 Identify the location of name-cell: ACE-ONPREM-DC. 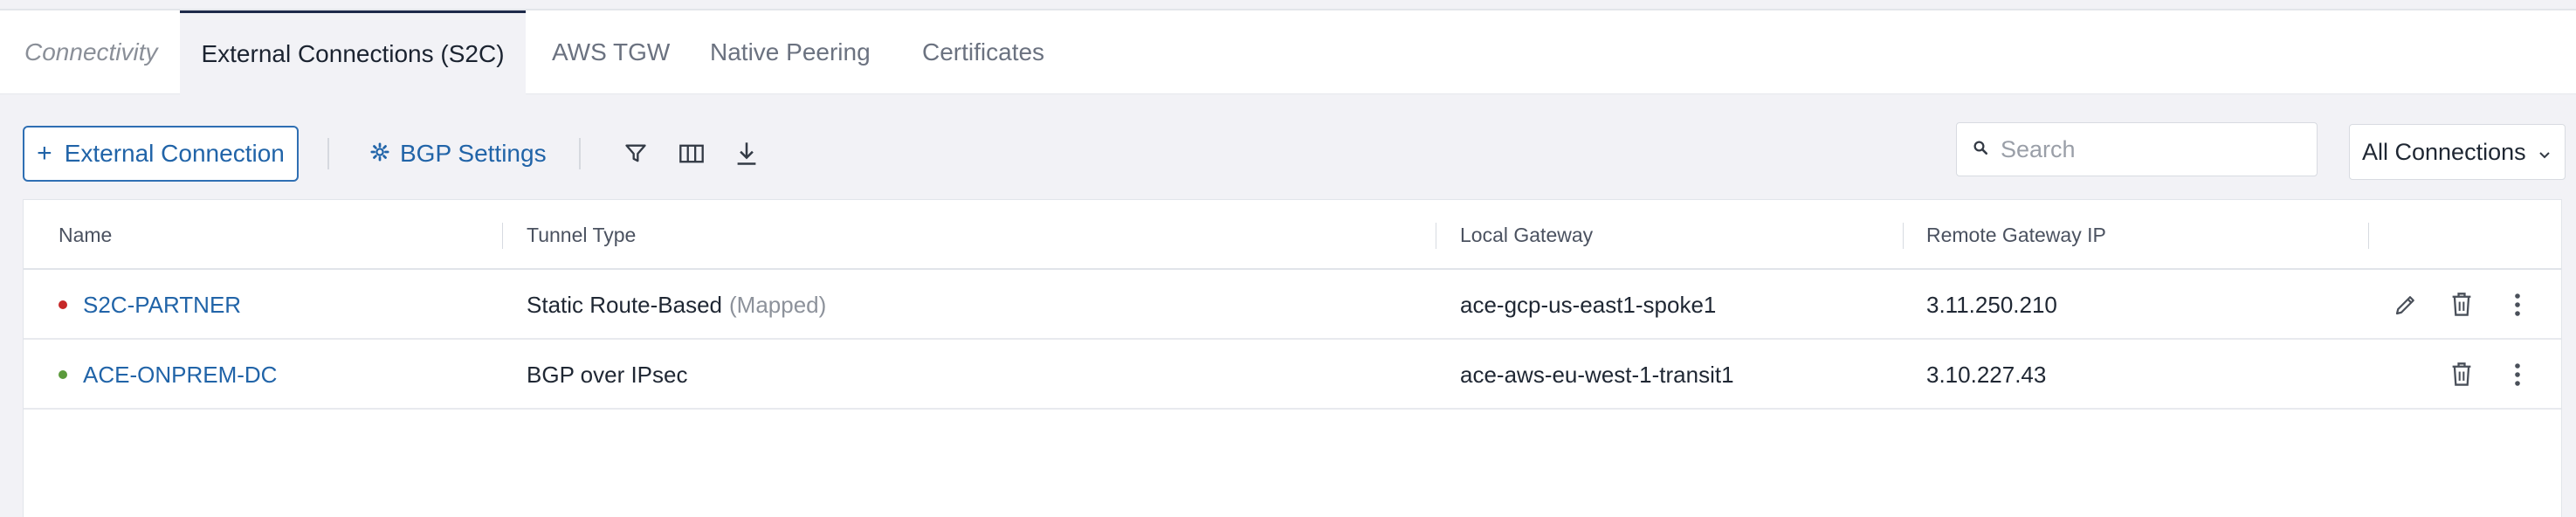
(168, 375).